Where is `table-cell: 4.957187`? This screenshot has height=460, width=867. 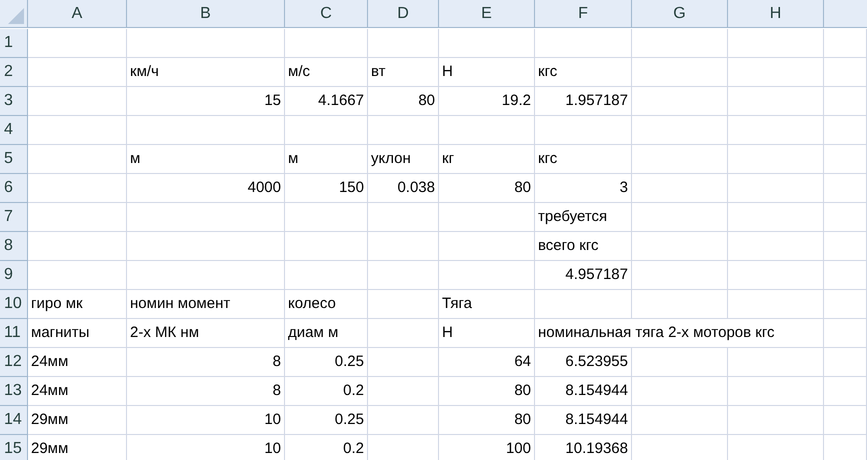 table-cell: 4.957187 is located at coordinates (583, 275).